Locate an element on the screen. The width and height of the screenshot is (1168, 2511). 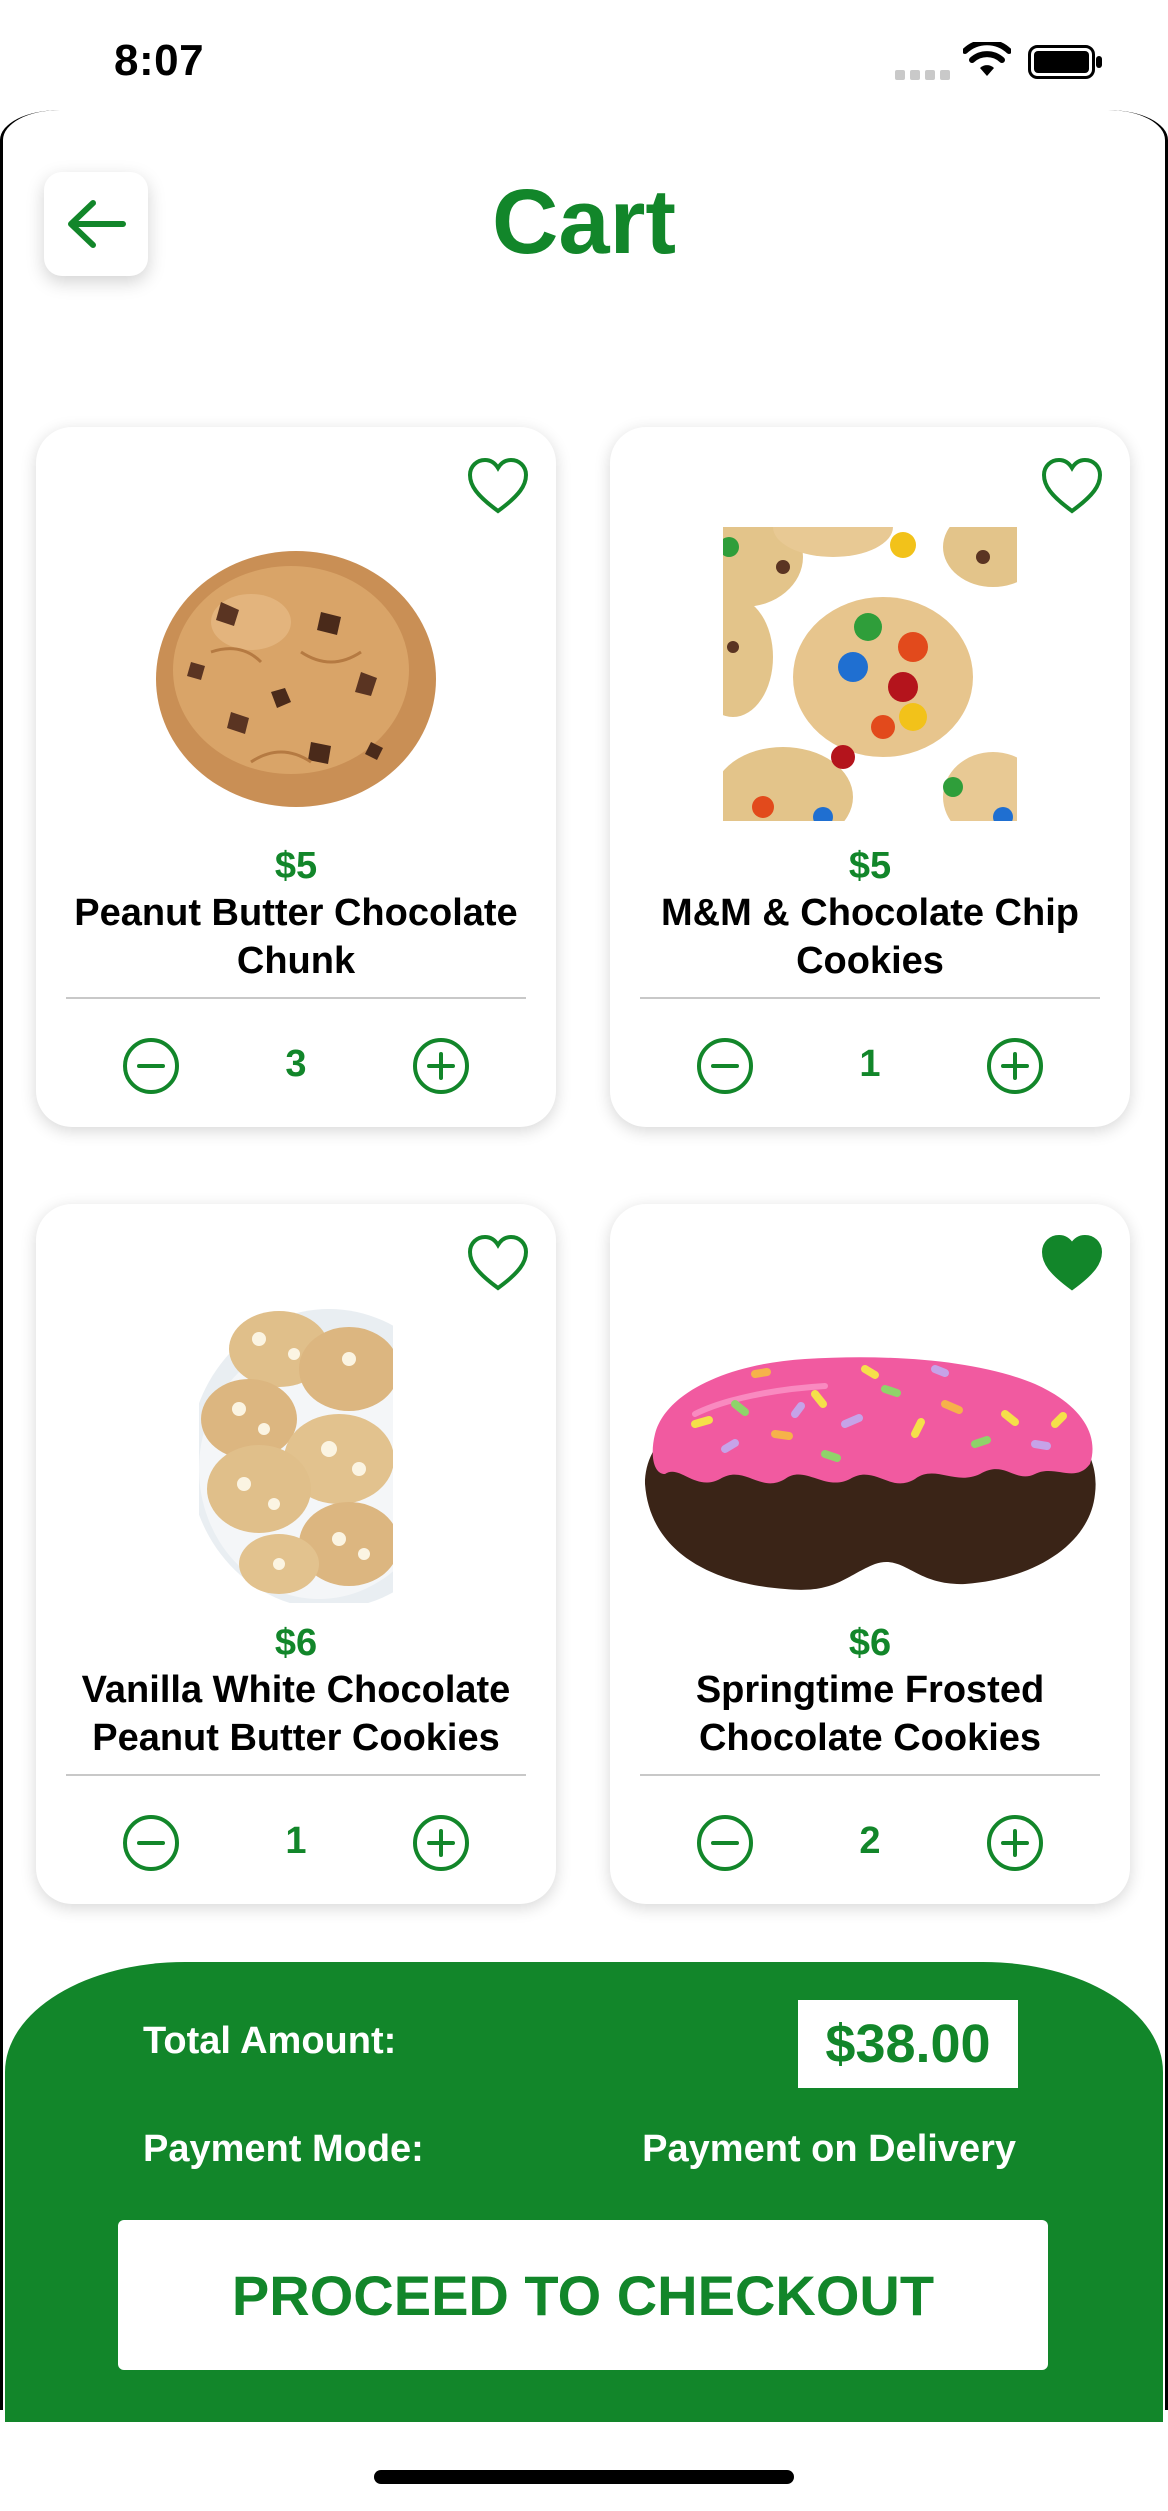
product-name: Springtime Frosted Chocolate Cookies is located at coordinates (870, 1714).